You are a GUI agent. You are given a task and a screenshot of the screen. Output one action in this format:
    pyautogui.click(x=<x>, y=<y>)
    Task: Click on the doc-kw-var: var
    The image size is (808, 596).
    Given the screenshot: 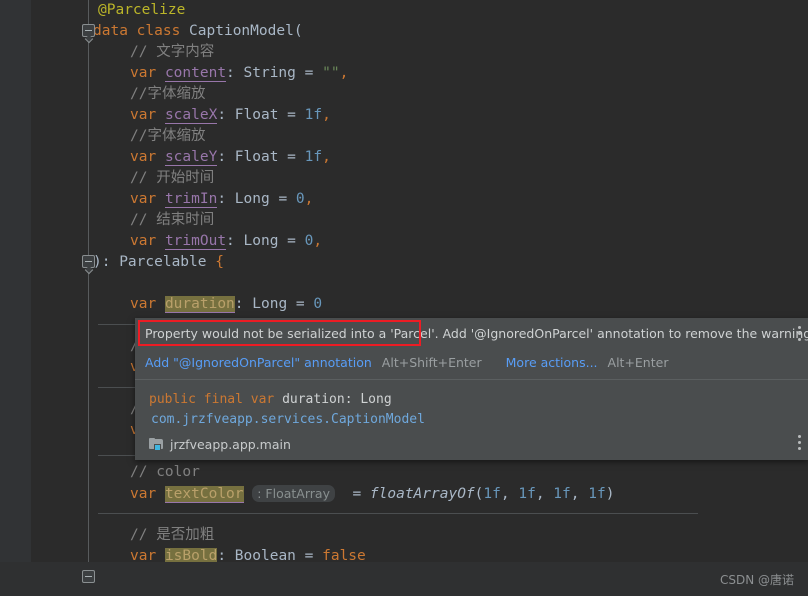 What is the action you would take?
    pyautogui.click(x=262, y=399)
    